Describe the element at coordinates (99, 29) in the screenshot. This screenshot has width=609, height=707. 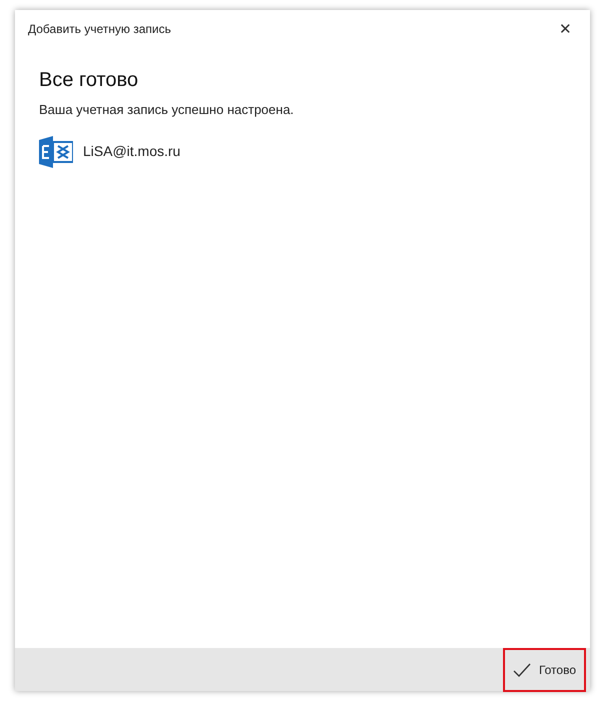
I see `window-title: Добавить учетную запись` at that location.